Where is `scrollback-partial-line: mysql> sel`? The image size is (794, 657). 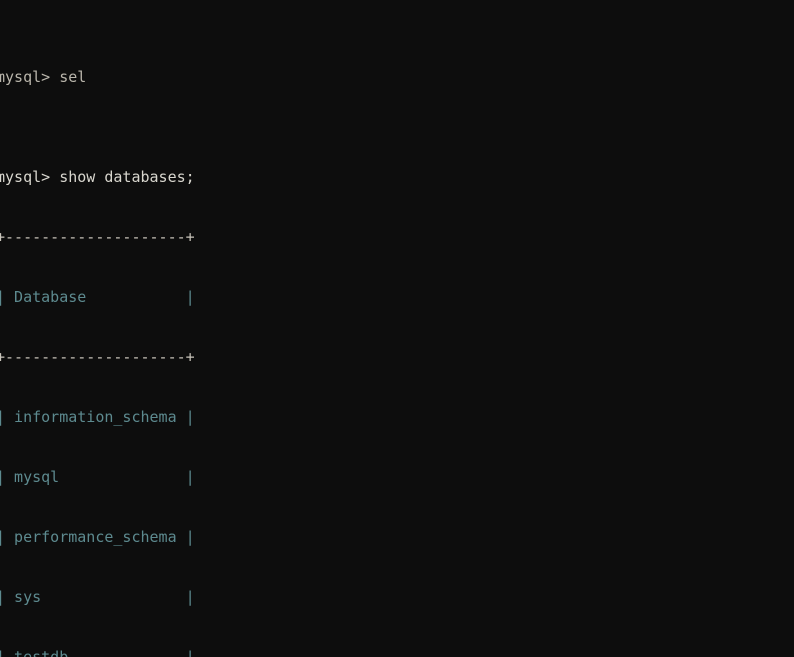
scrollback-partial-line: mysql> sel is located at coordinates (43, 77).